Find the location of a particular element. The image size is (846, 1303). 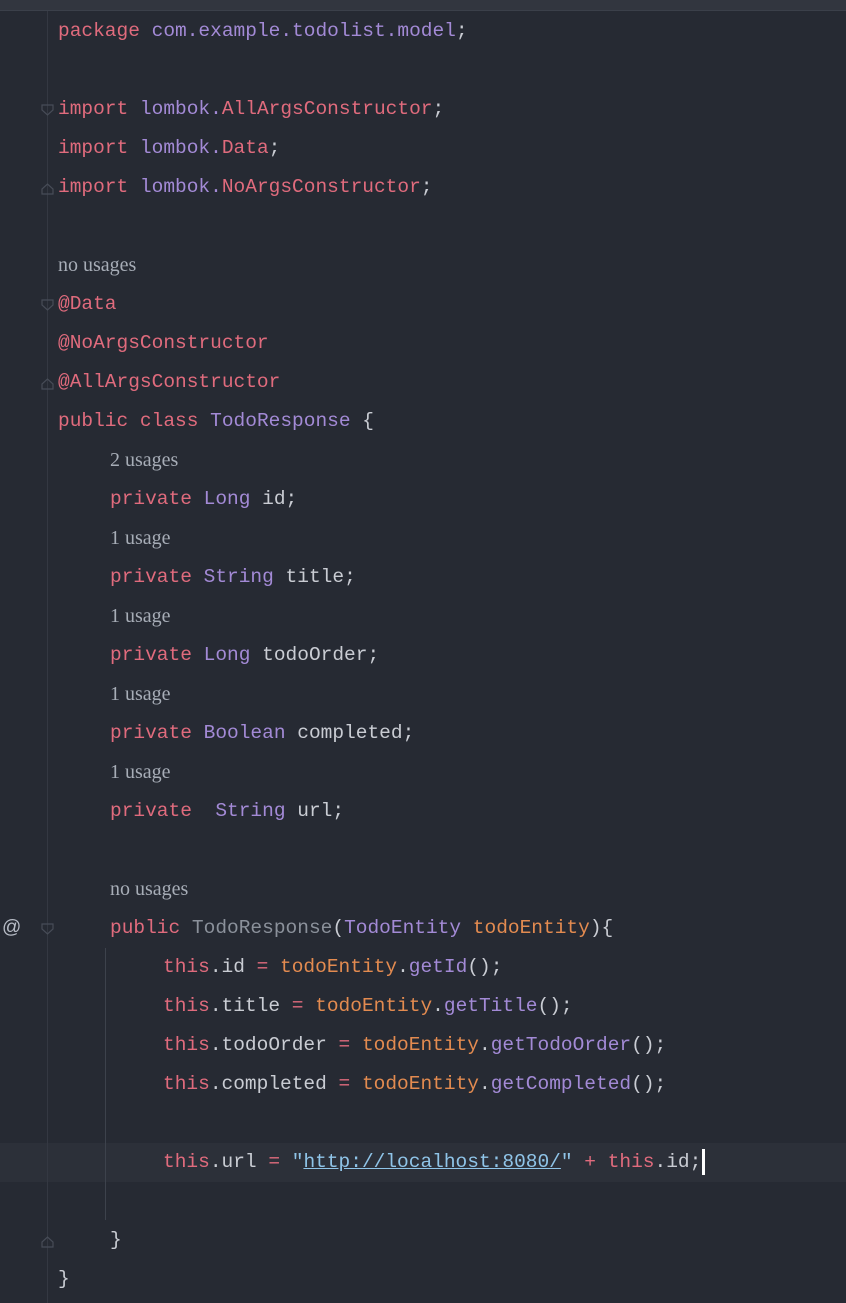

method-call: getTodoOrder is located at coordinates (561, 1045).